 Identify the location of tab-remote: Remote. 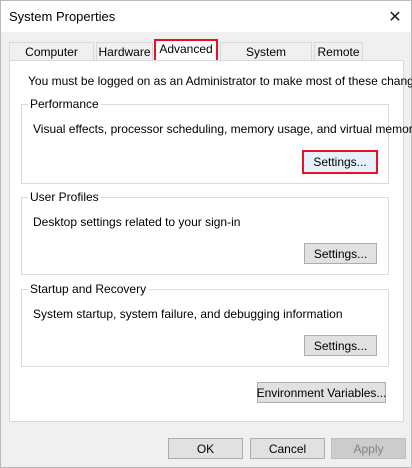
(338, 51).